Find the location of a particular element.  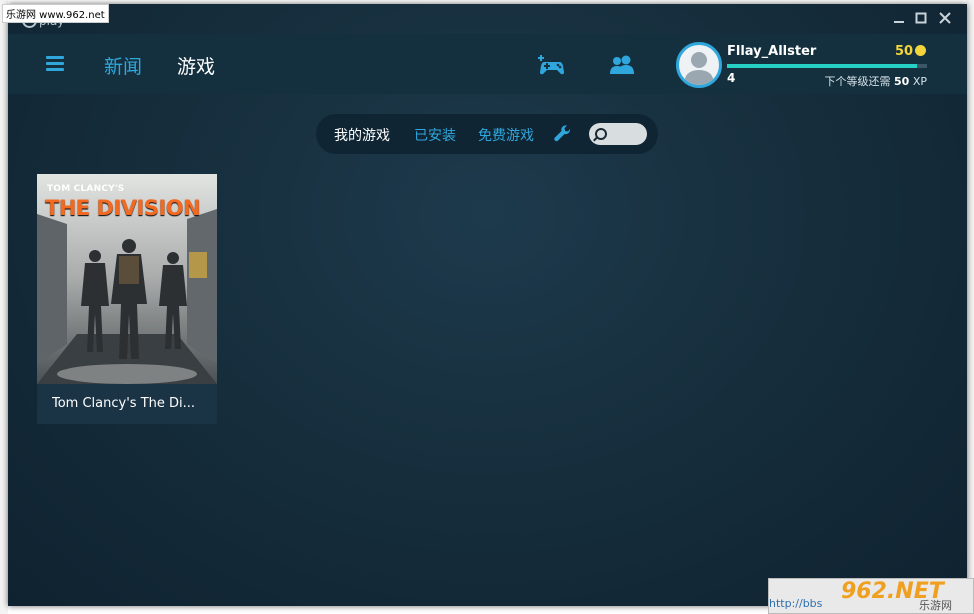

friends-icon is located at coordinates (622, 64).